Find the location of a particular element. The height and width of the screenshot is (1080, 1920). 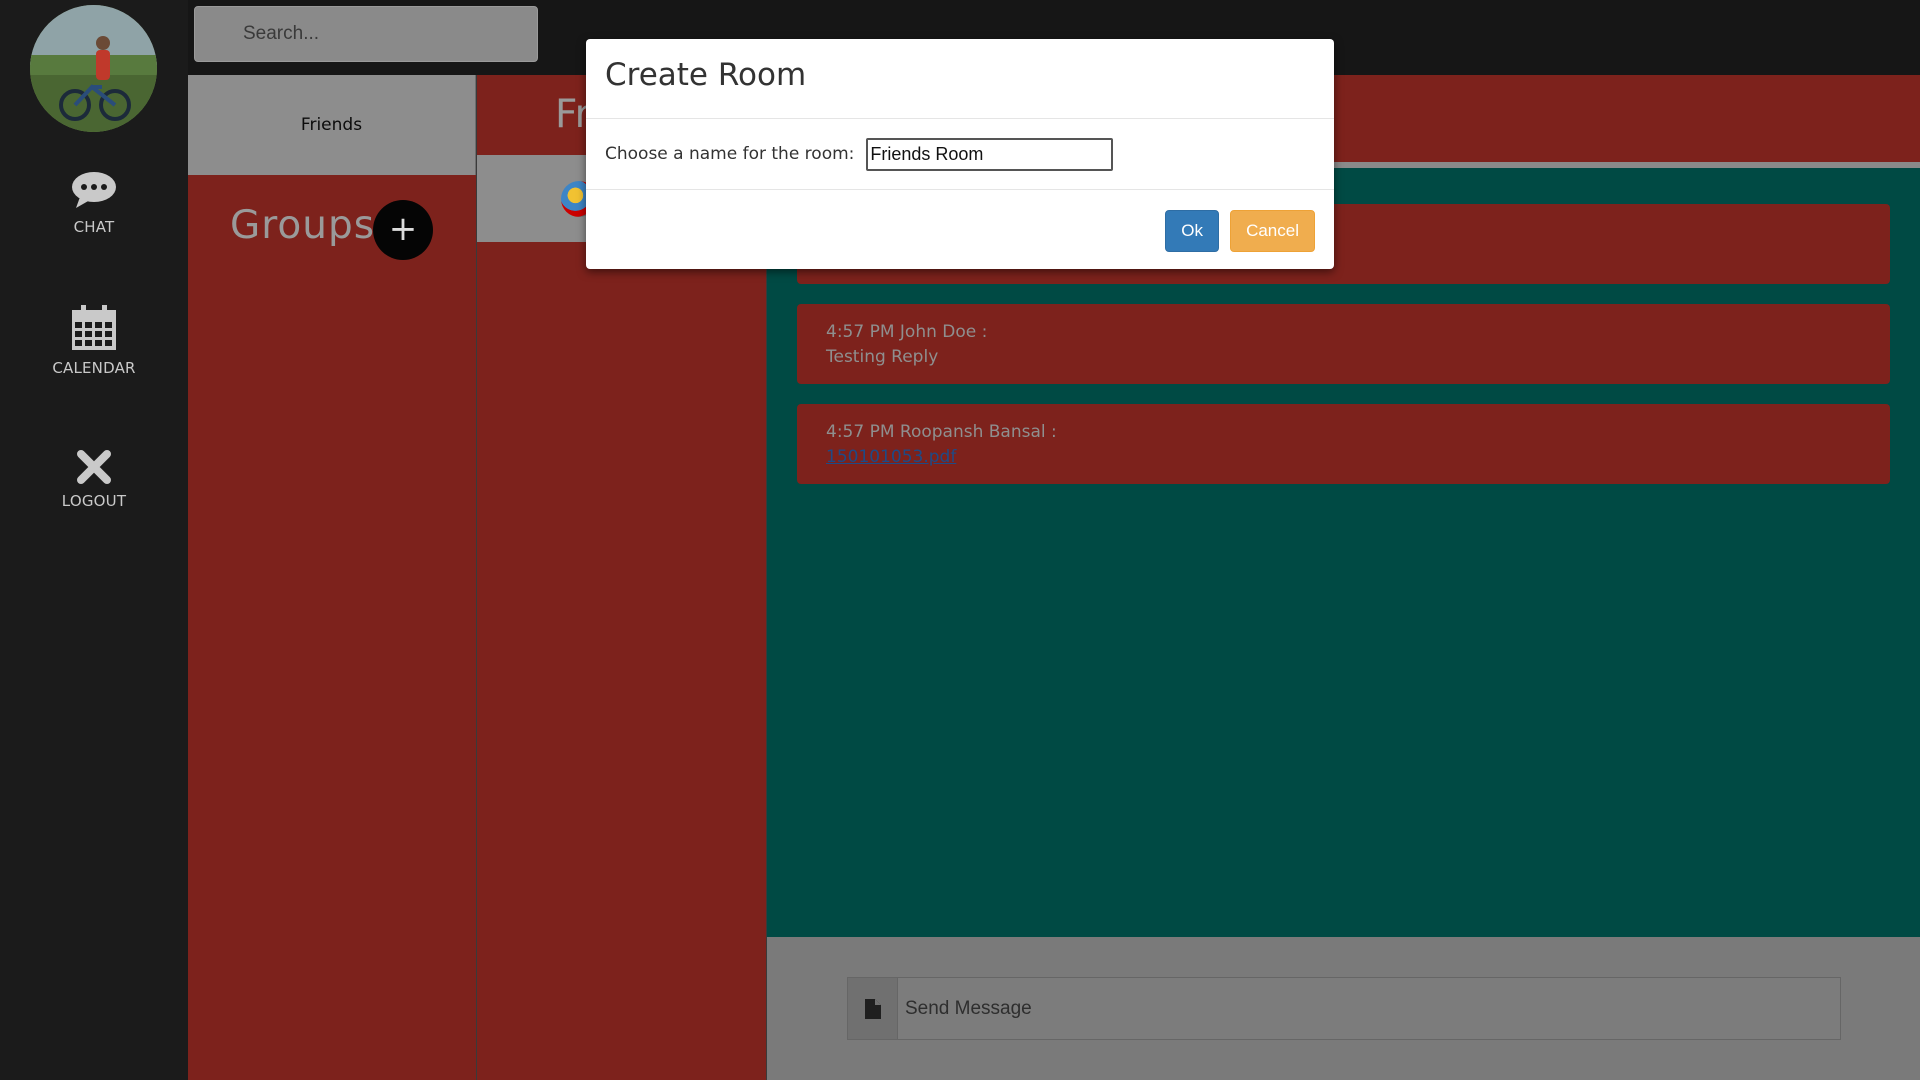

dialog-header: Create Room is located at coordinates (960, 79).